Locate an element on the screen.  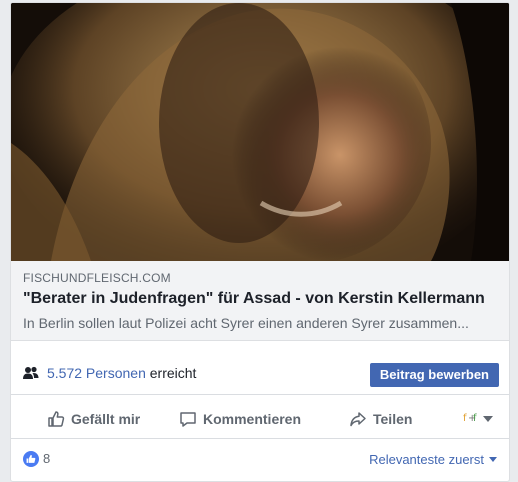
share-button: Teilen is located at coordinates (380, 419).